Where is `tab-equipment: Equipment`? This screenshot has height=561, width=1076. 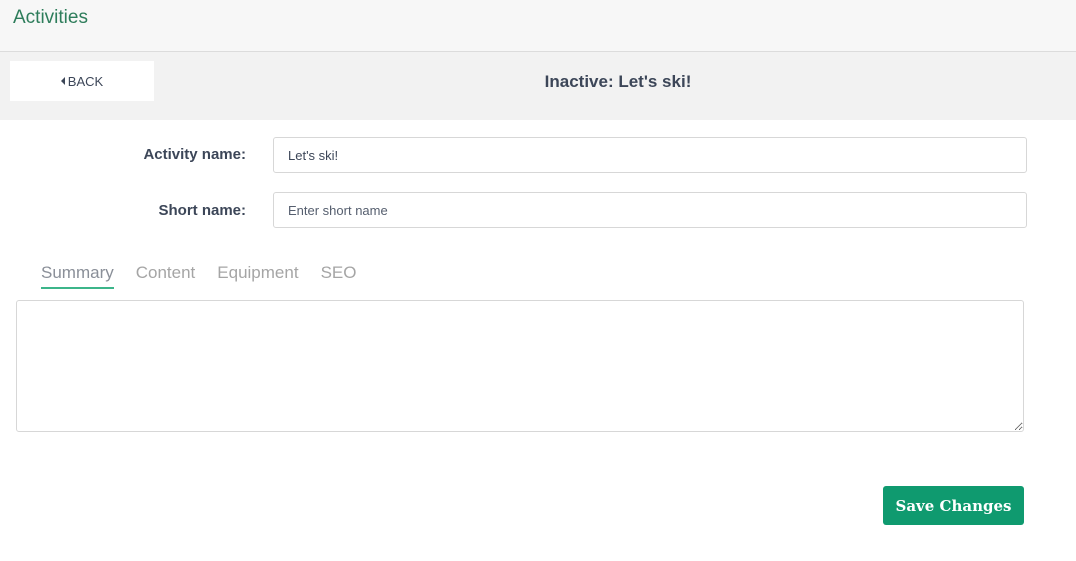 tab-equipment: Equipment is located at coordinates (257, 276).